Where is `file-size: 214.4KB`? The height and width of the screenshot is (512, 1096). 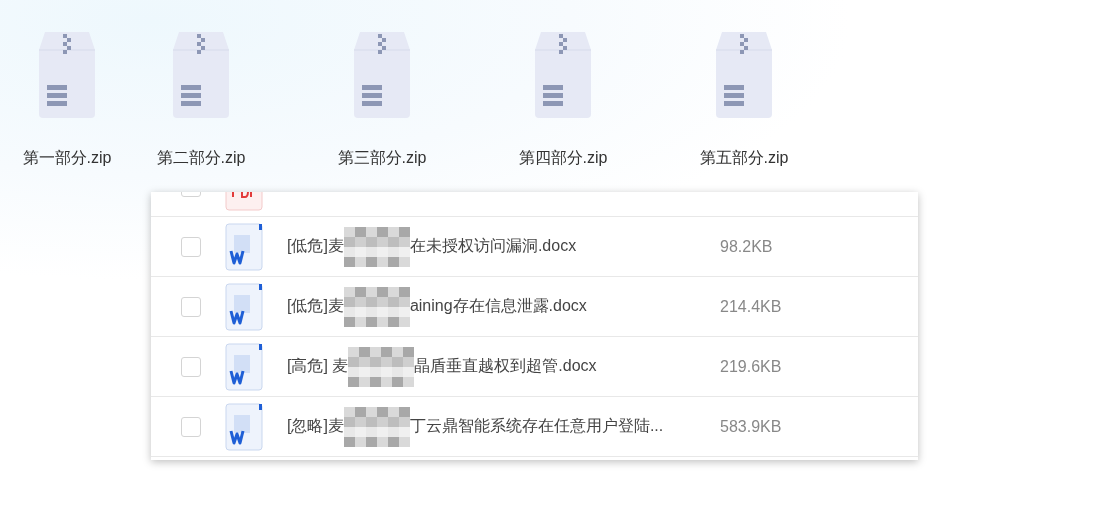
file-size: 214.4KB is located at coordinates (751, 306).